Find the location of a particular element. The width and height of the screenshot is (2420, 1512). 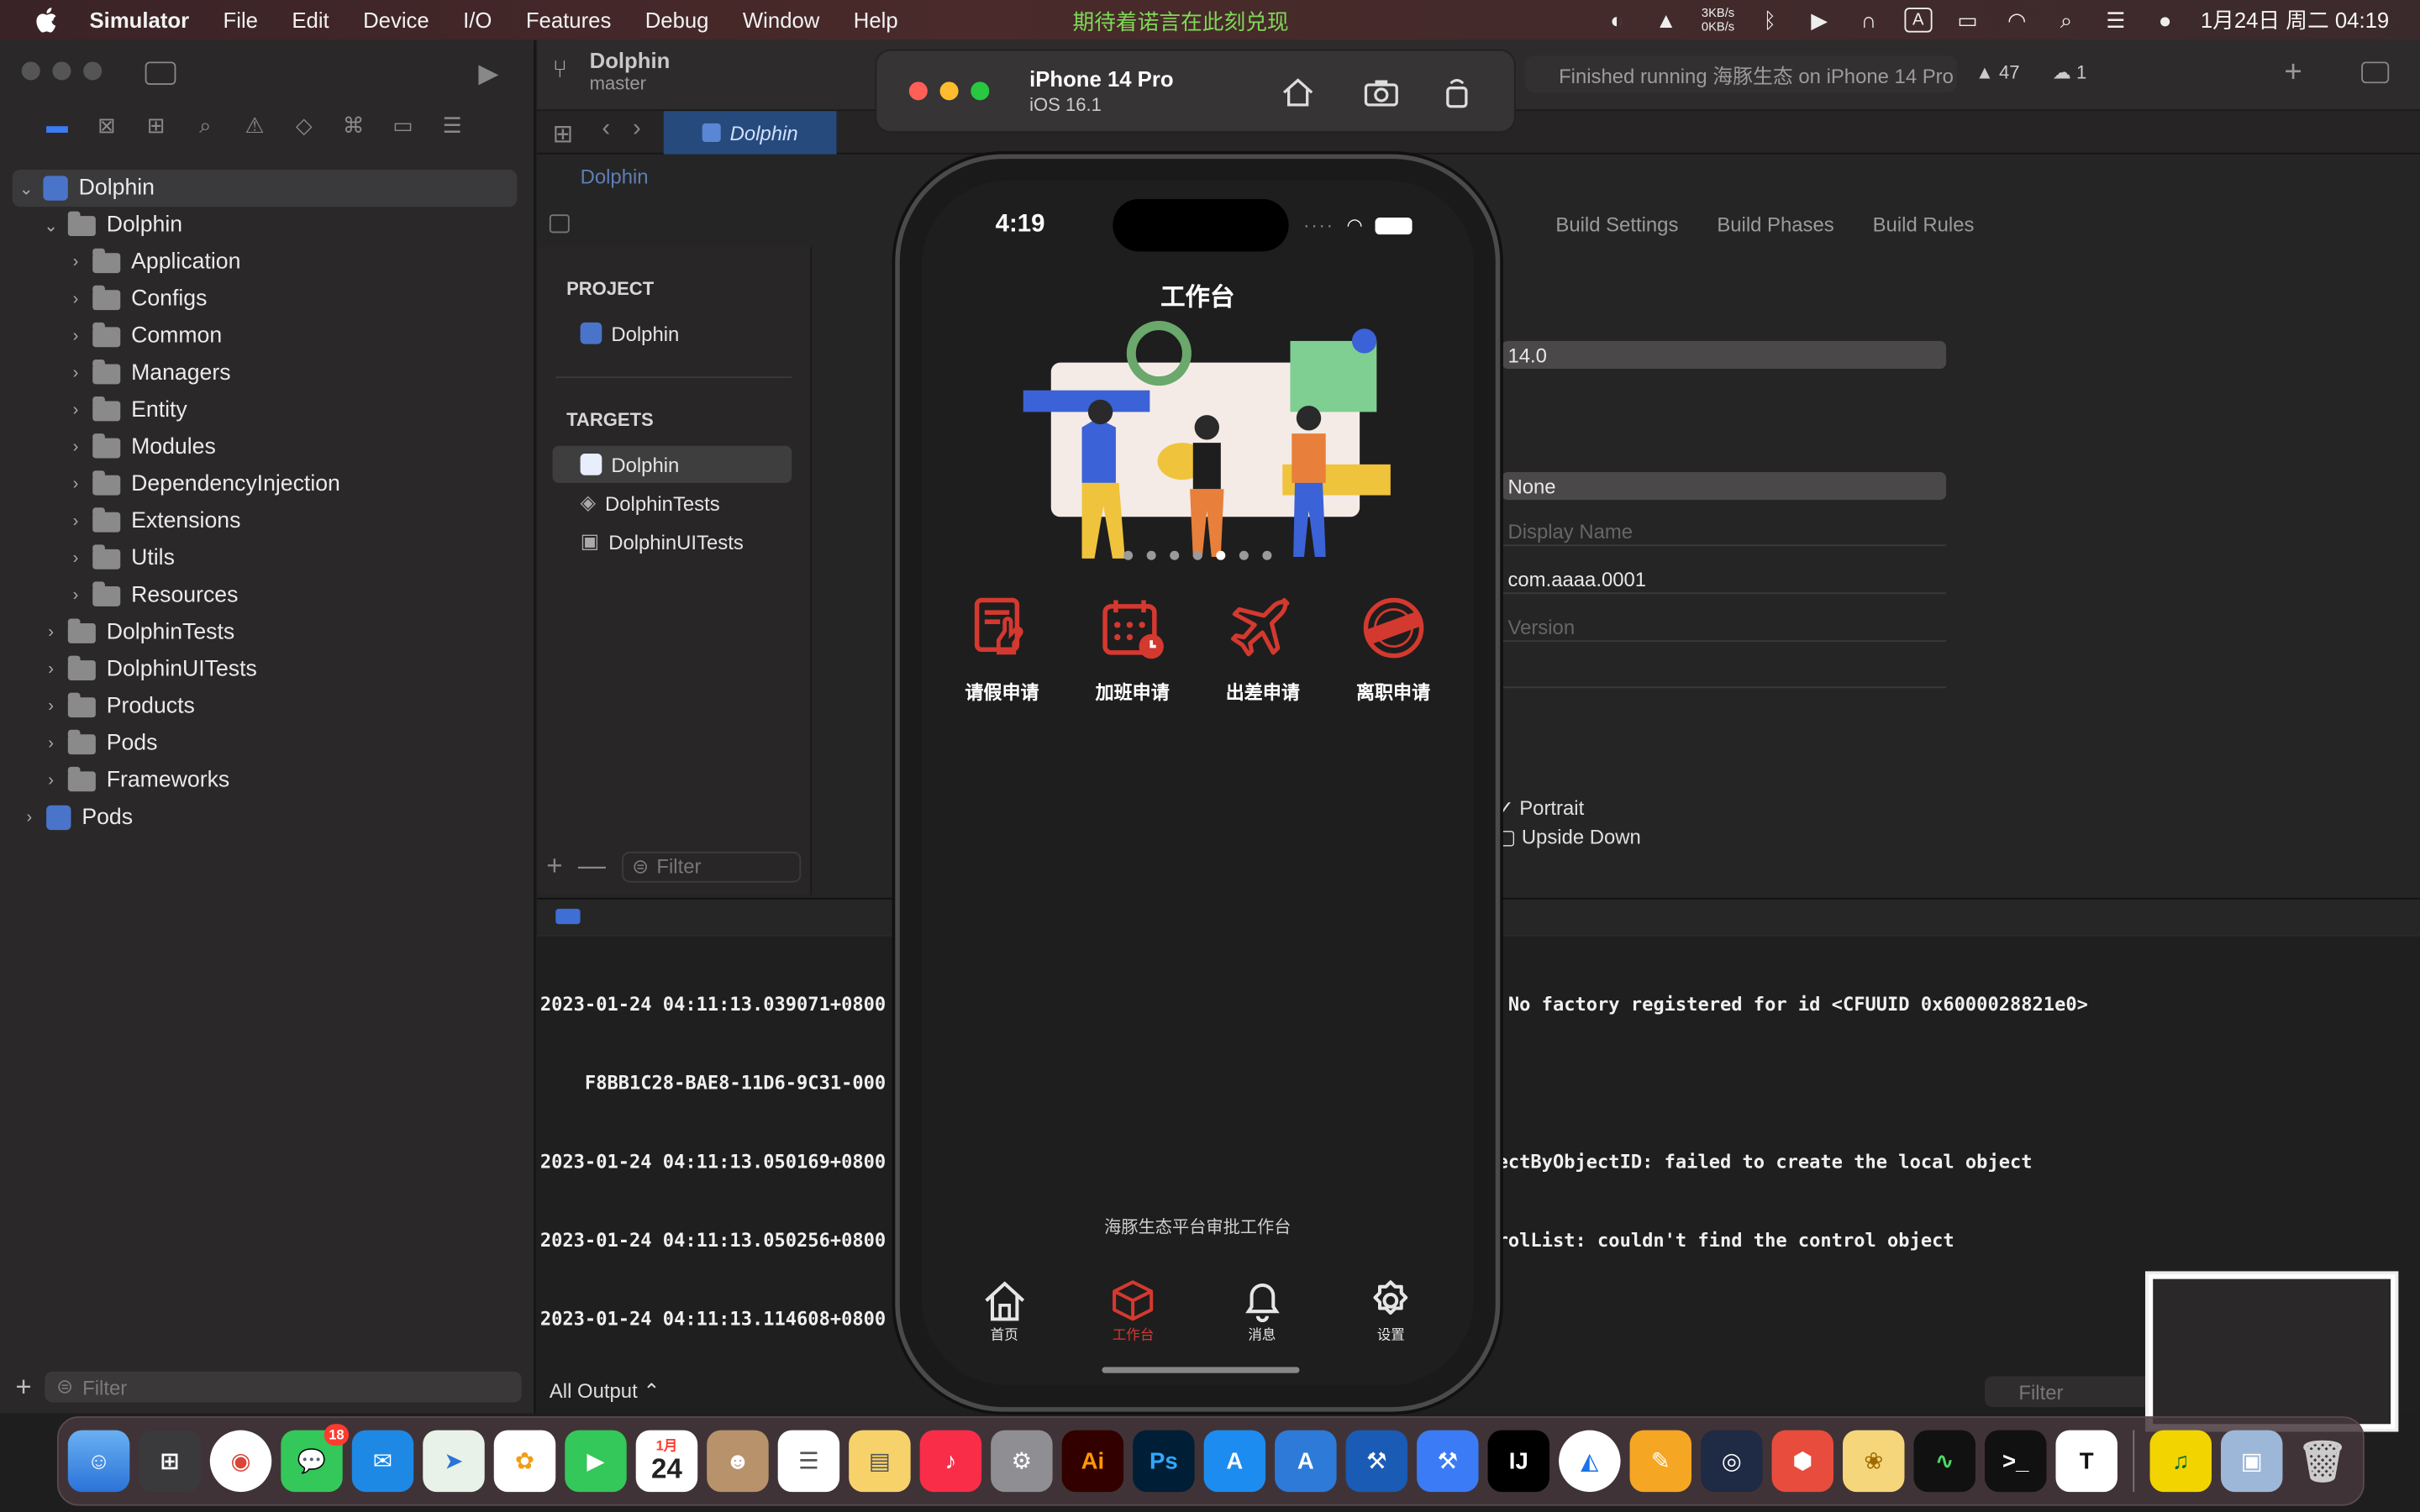

reminders-icon: ☰ is located at coordinates (809, 1461).